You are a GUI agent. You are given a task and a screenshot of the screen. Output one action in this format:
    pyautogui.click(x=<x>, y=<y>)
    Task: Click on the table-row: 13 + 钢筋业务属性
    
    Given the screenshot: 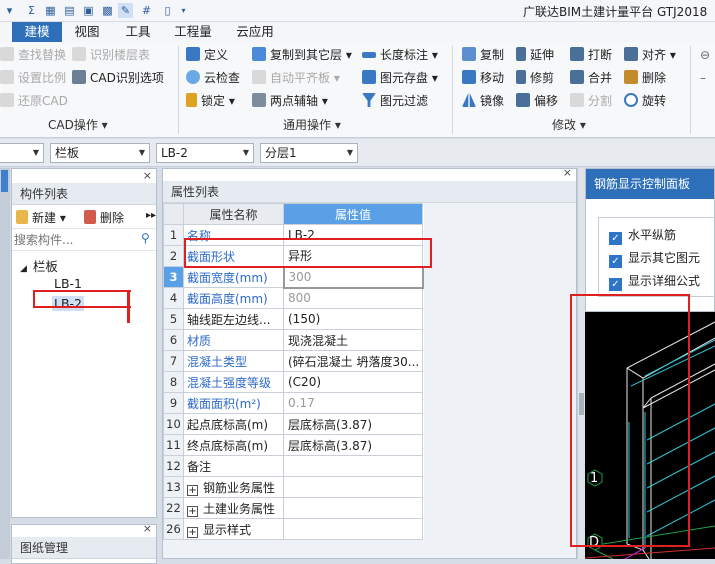 What is the action you would take?
    pyautogui.click(x=293, y=487)
    